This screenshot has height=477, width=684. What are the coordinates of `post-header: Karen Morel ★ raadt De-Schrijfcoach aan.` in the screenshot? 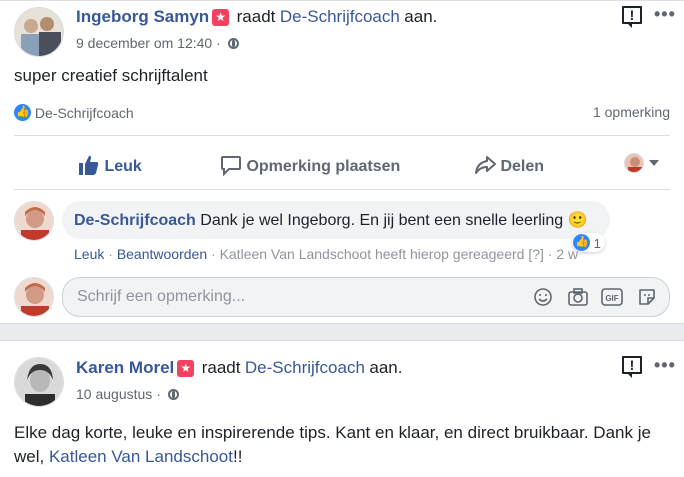 It's located at (239, 368).